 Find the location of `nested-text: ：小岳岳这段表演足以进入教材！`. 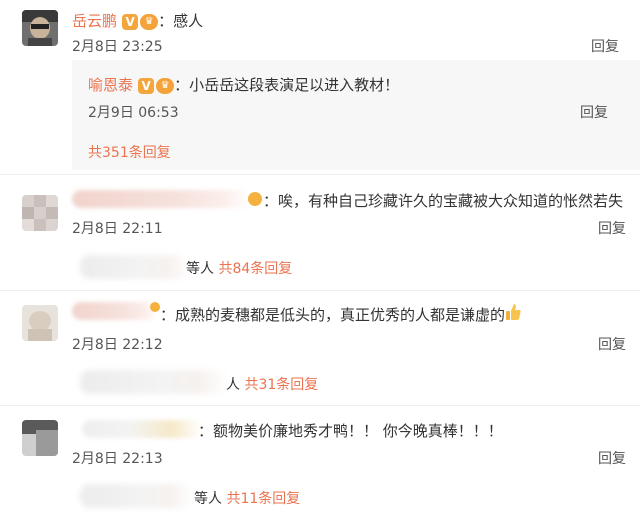

nested-text: ：小岳岳这段表演足以进入教材！ is located at coordinates (287, 85).